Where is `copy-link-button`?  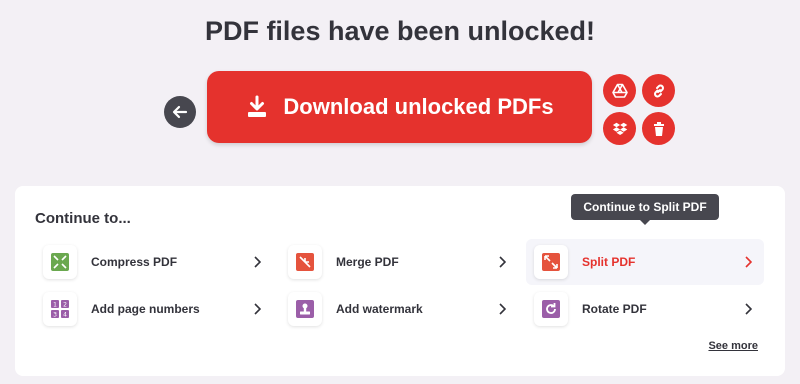 copy-link-button is located at coordinates (658, 90).